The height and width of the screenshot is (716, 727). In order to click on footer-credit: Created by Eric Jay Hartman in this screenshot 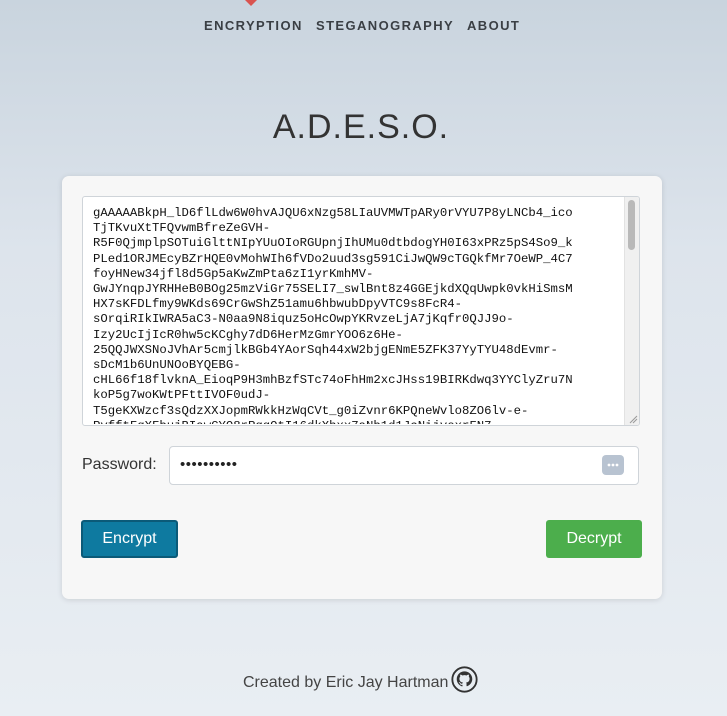, I will do `click(346, 682)`.